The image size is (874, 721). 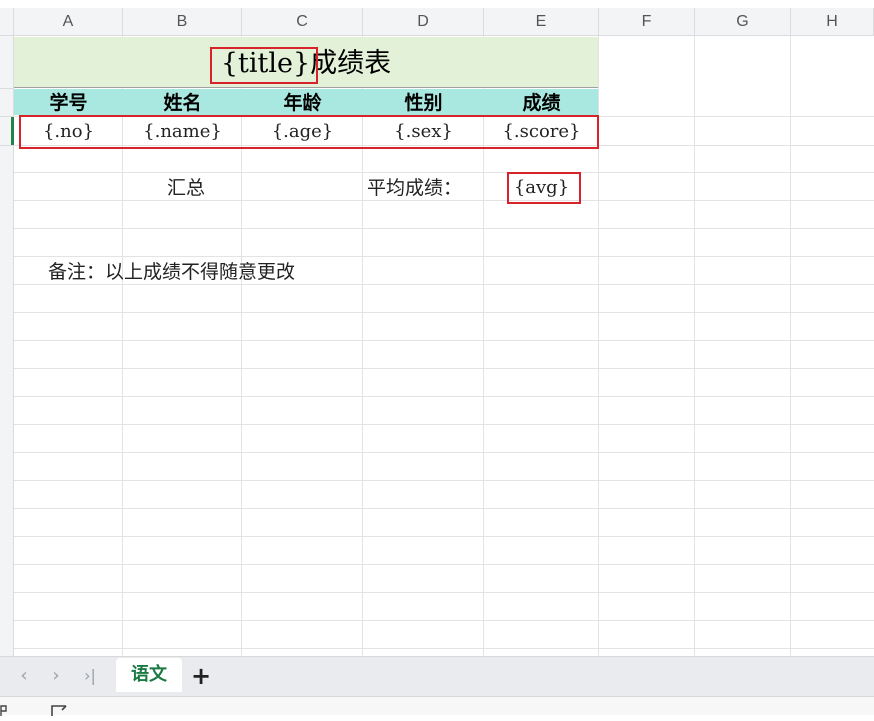 What do you see at coordinates (743, 22) in the screenshot?
I see `column-header-g: G` at bounding box center [743, 22].